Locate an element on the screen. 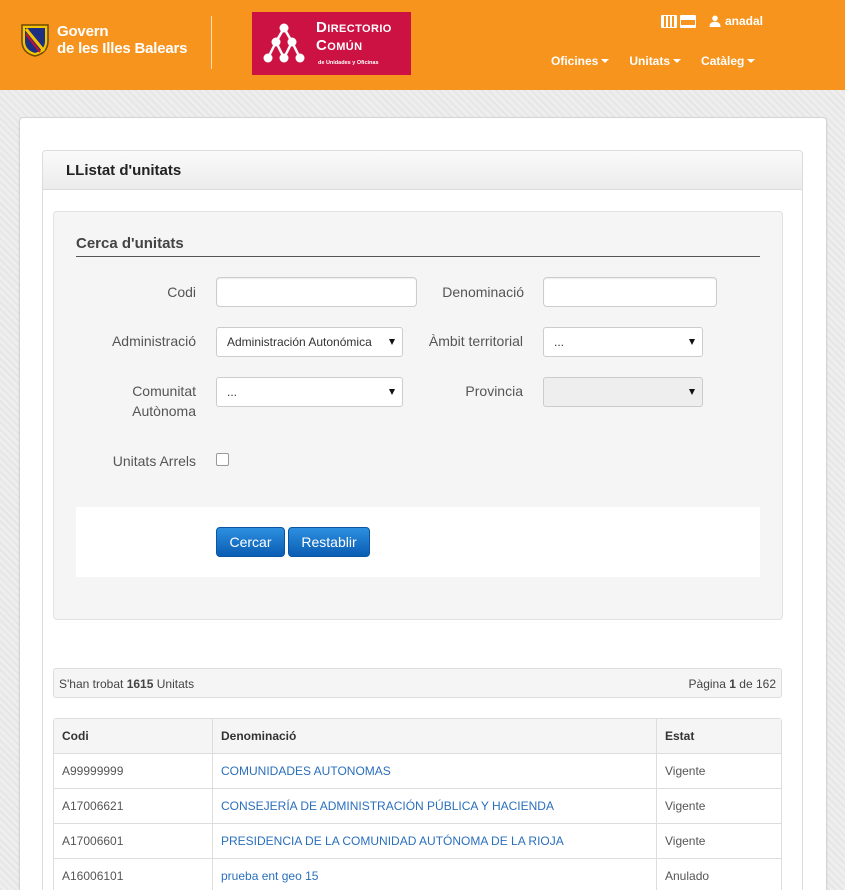 This screenshot has height=890, width=845. administracio-select: Administración Autonómica is located at coordinates (309, 342).